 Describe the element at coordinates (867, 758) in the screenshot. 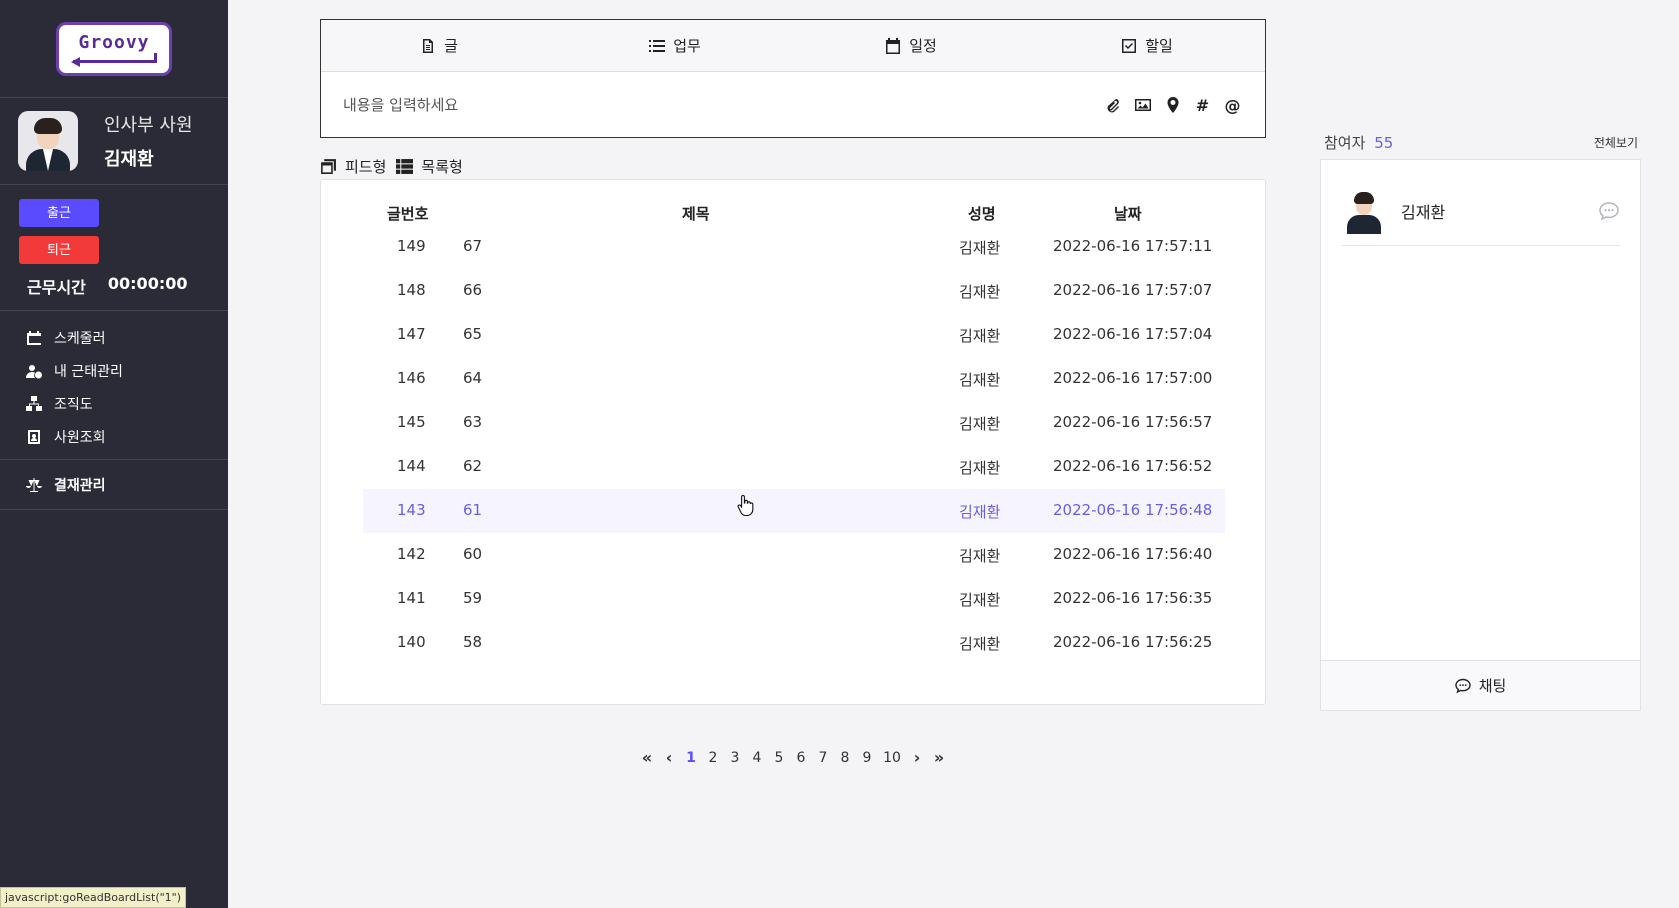

I see `page-link: 9` at that location.